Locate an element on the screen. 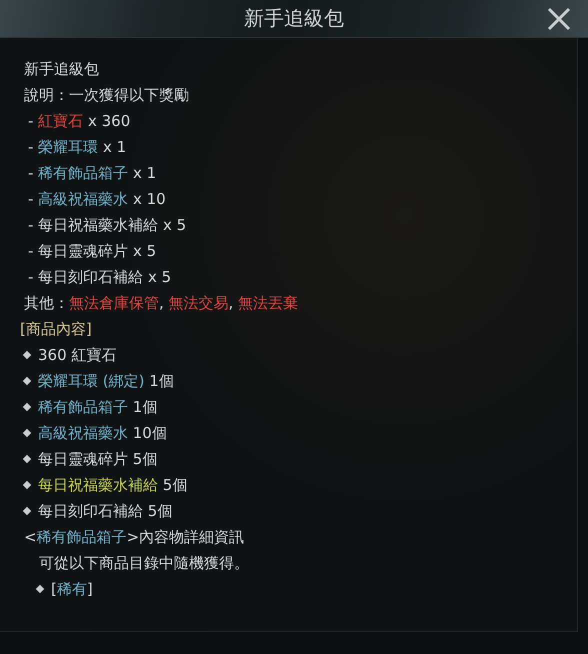  item-line: 榮耀耳環 (綁定) 1個 is located at coordinates (106, 381).